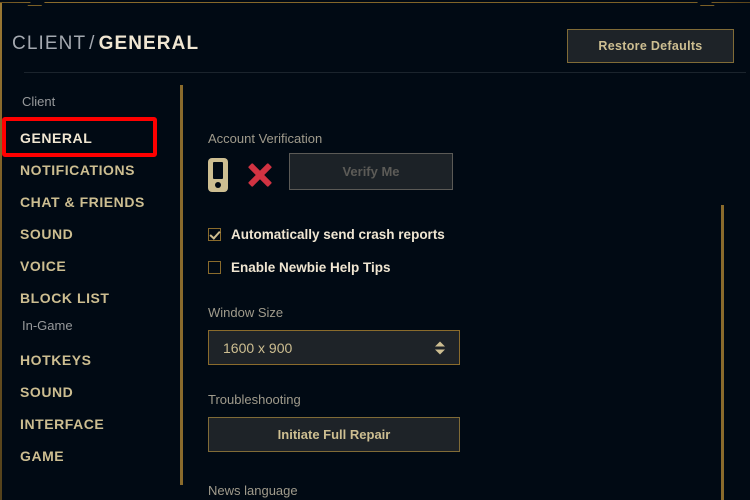 The height and width of the screenshot is (500, 750). Describe the element at coordinates (62, 424) in the screenshot. I see `sidebar-item-label: INTERFACE` at that location.